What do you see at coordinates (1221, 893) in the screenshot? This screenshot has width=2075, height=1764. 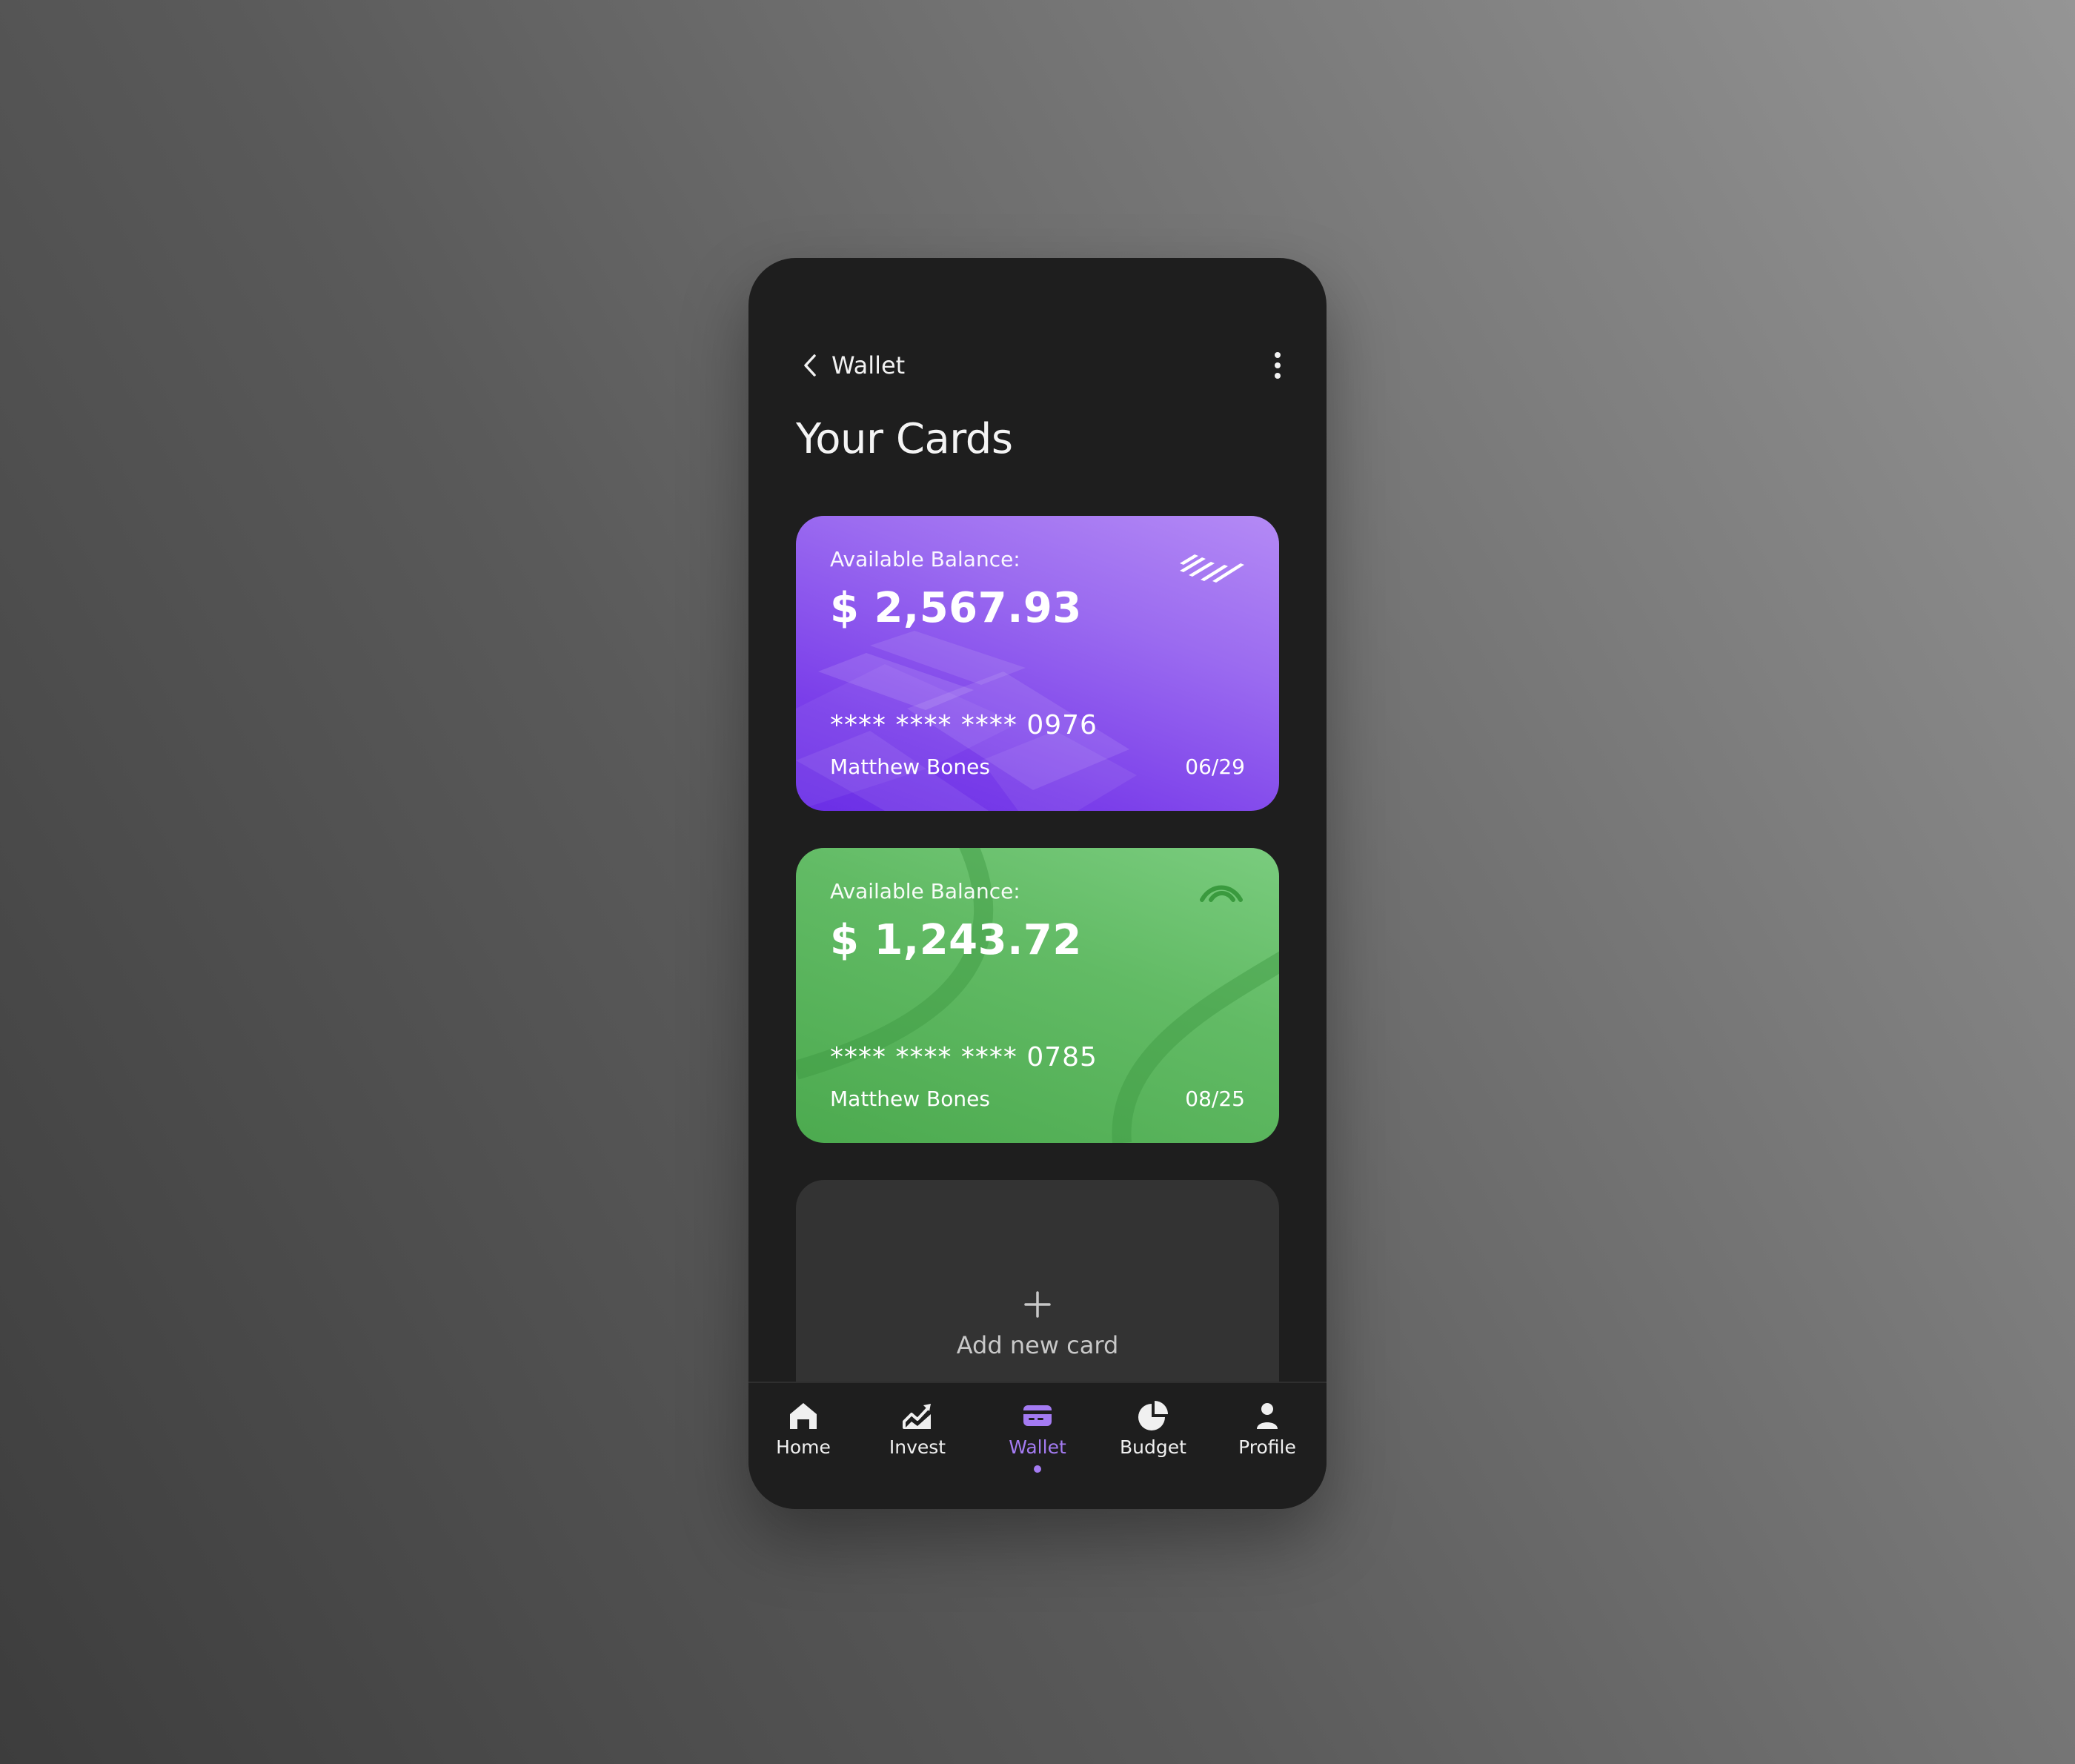 I see `arc-logo-icon` at bounding box center [1221, 893].